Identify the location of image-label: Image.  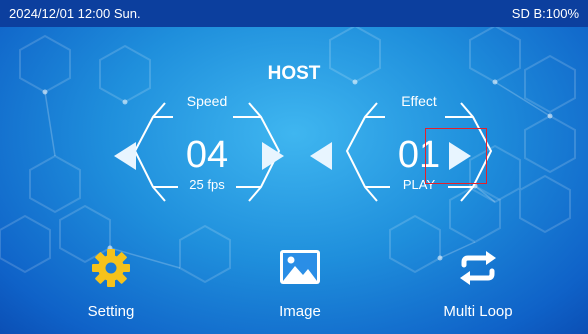
(300, 311).